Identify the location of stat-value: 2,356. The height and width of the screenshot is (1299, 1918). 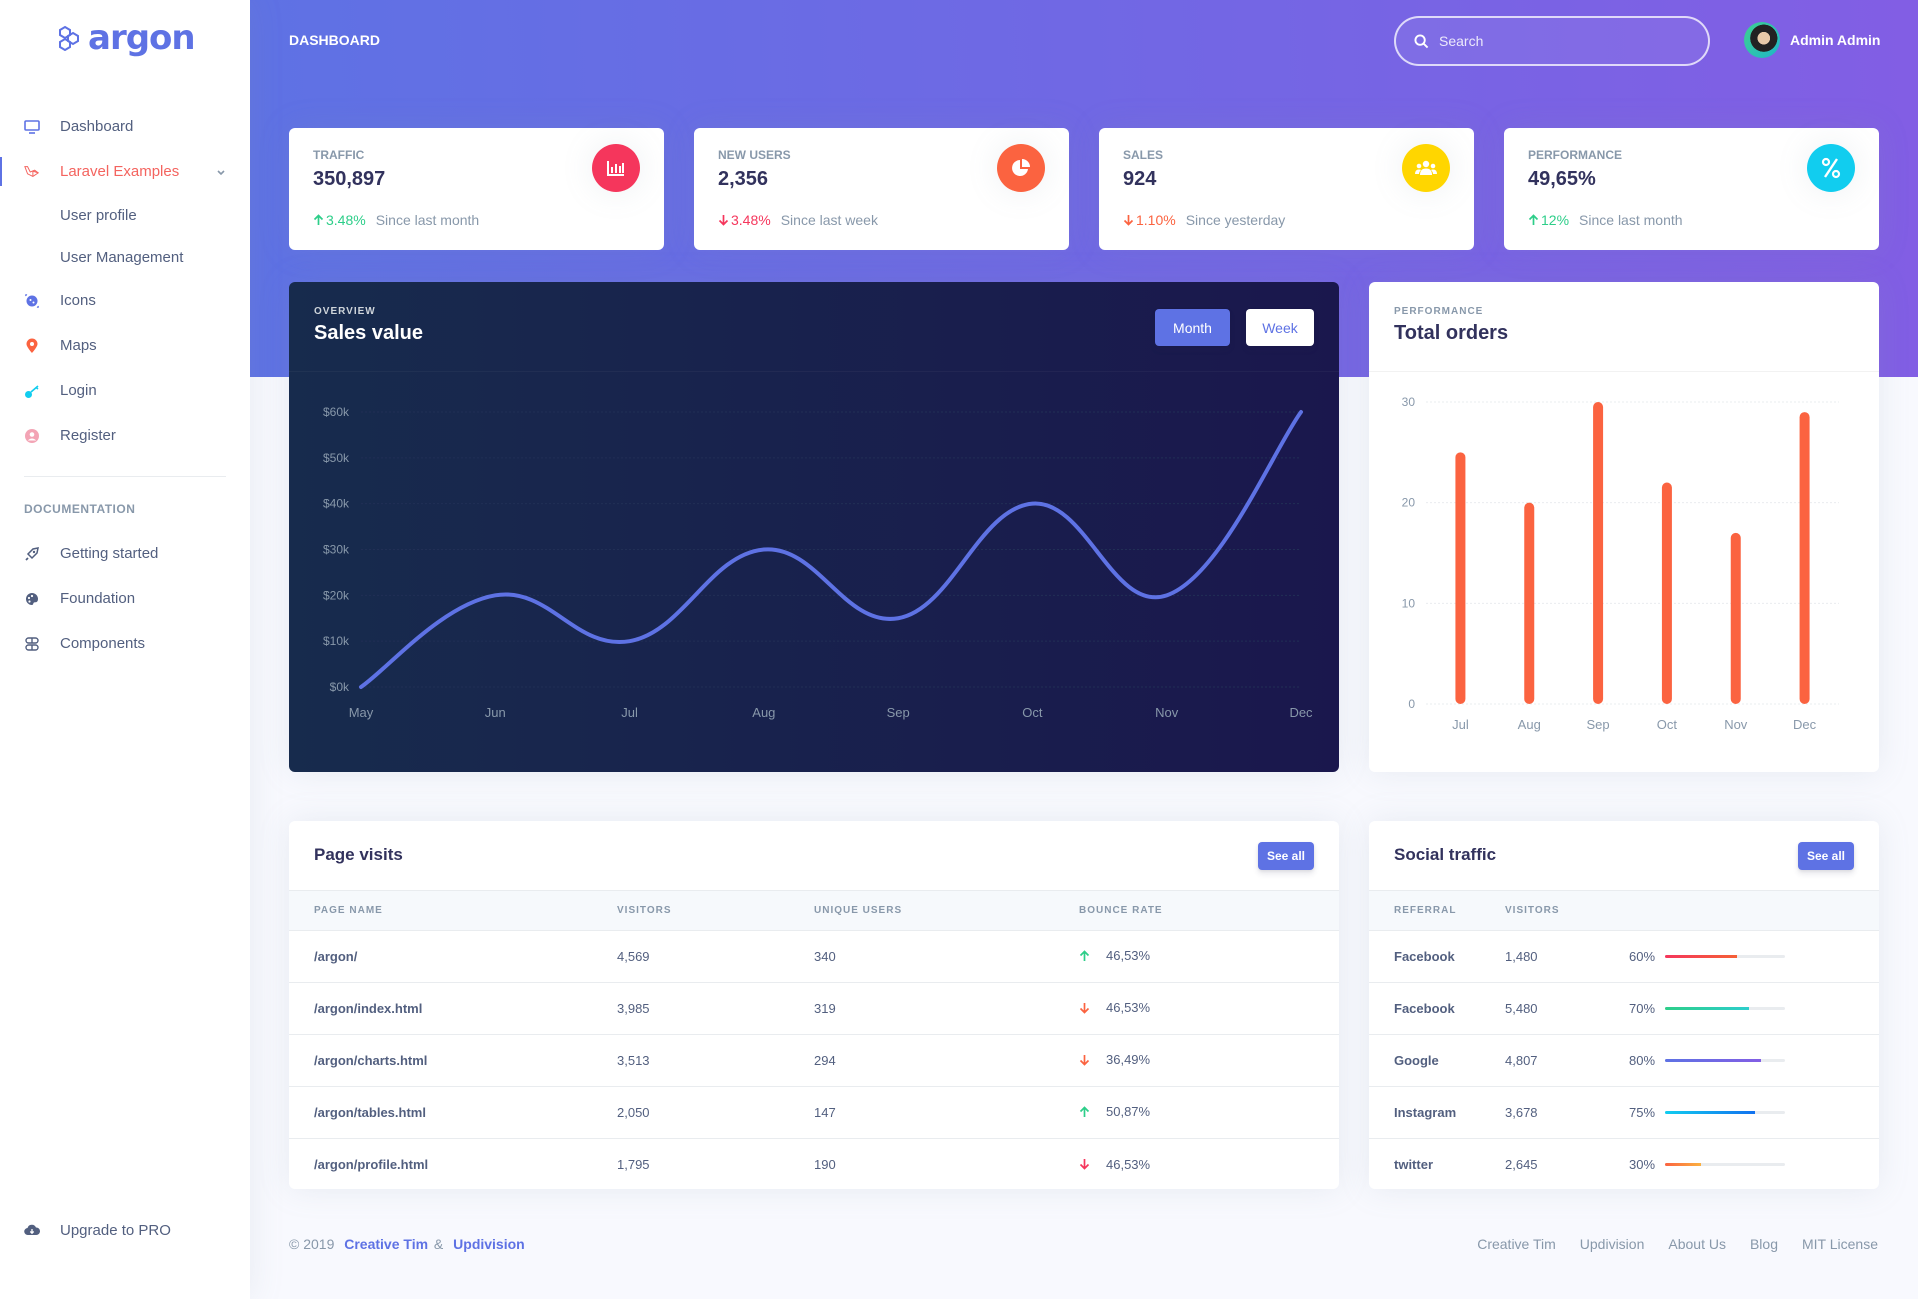
(743, 179).